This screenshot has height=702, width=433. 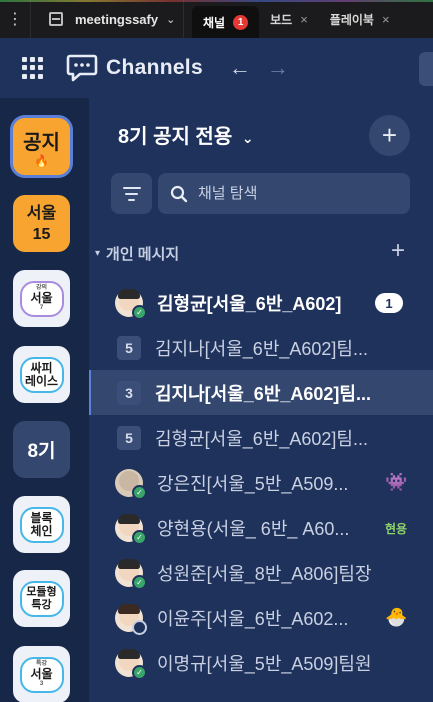 I want to click on team-title: 8기 공지 전용, so click(x=175, y=137).